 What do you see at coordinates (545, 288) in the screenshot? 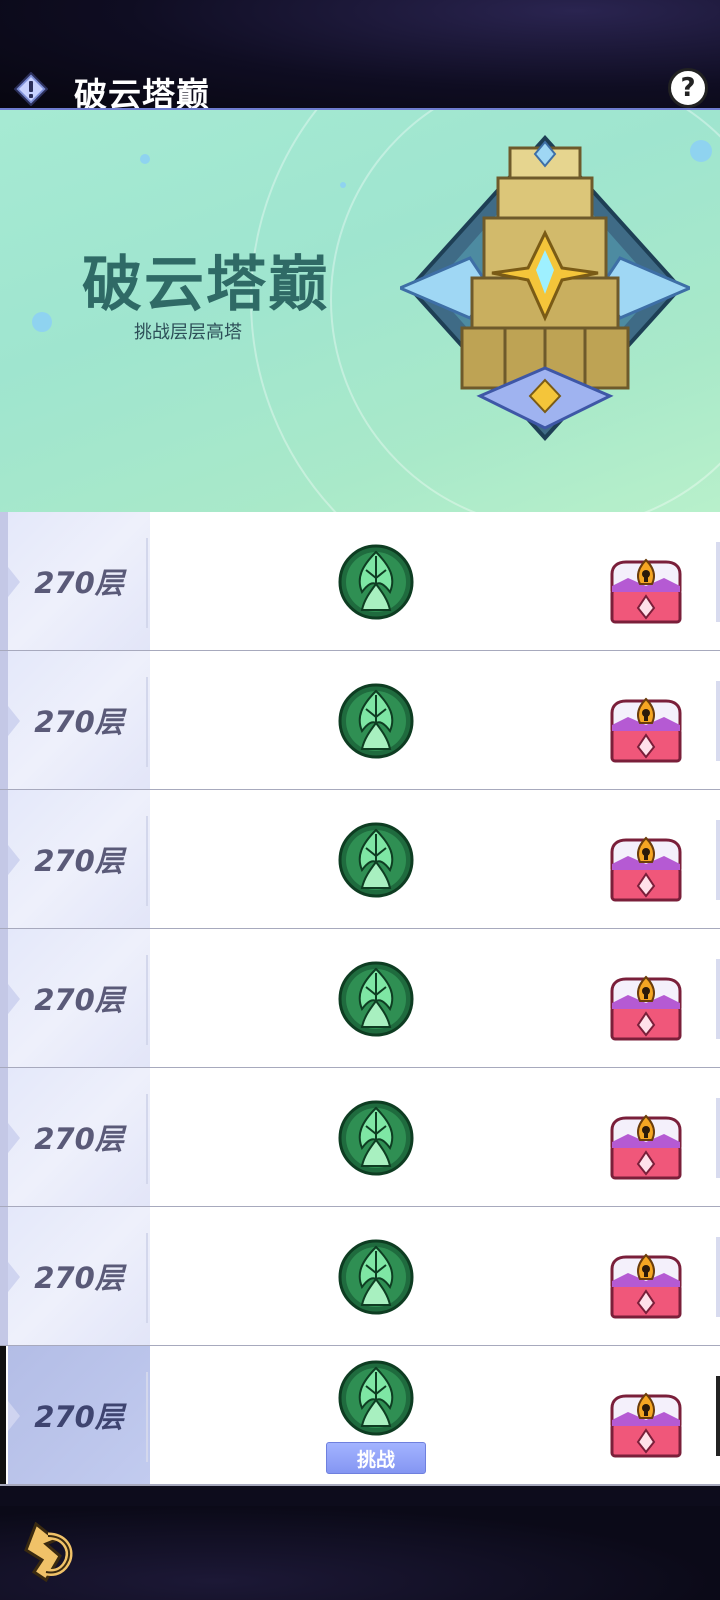
I see `tower-emblem-icon` at bounding box center [545, 288].